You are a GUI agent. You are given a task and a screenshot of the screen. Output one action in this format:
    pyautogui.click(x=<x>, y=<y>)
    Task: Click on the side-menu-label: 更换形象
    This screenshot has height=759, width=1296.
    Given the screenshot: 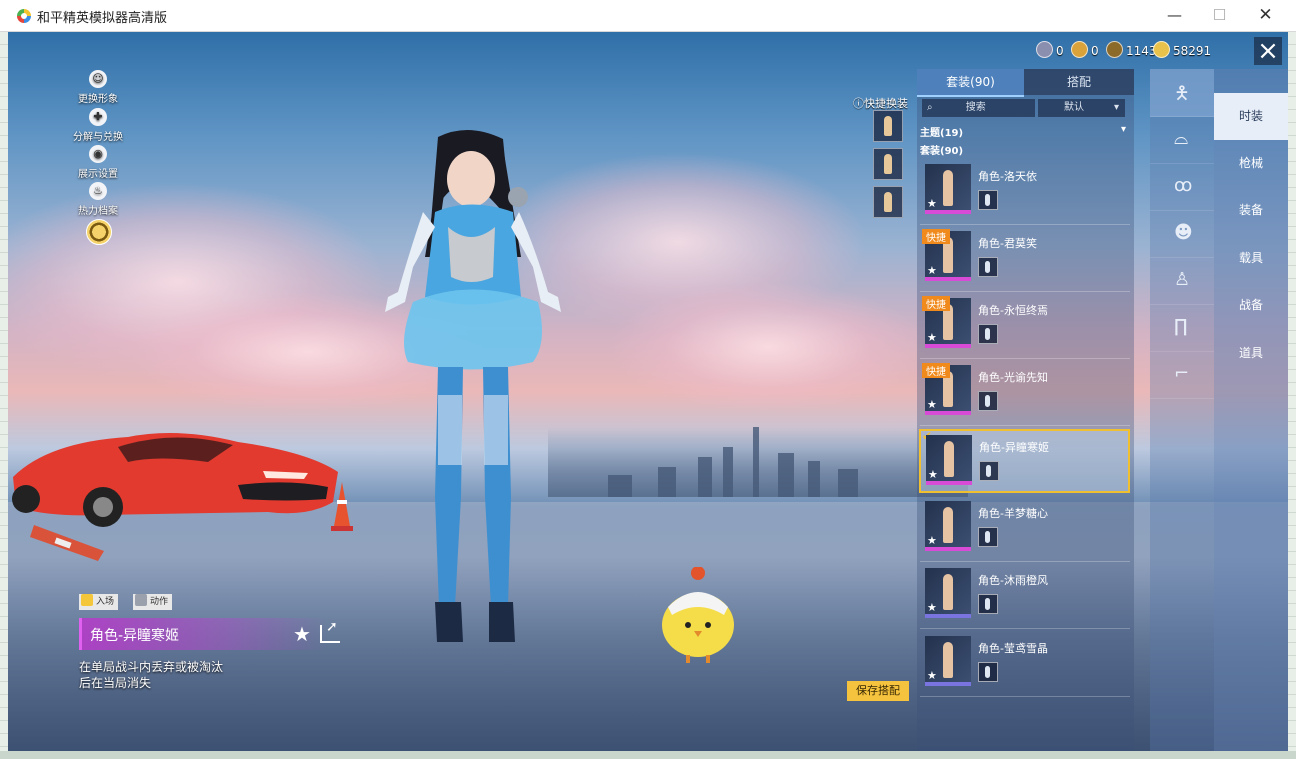 What is the action you would take?
    pyautogui.click(x=98, y=99)
    